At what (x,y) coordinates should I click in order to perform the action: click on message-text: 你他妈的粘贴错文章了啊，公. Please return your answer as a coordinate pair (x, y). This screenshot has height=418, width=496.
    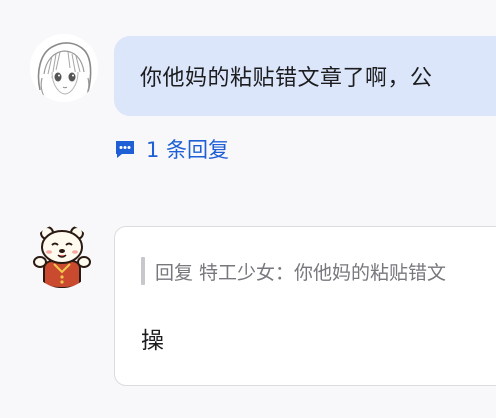
    Looking at the image, I should click on (286, 78).